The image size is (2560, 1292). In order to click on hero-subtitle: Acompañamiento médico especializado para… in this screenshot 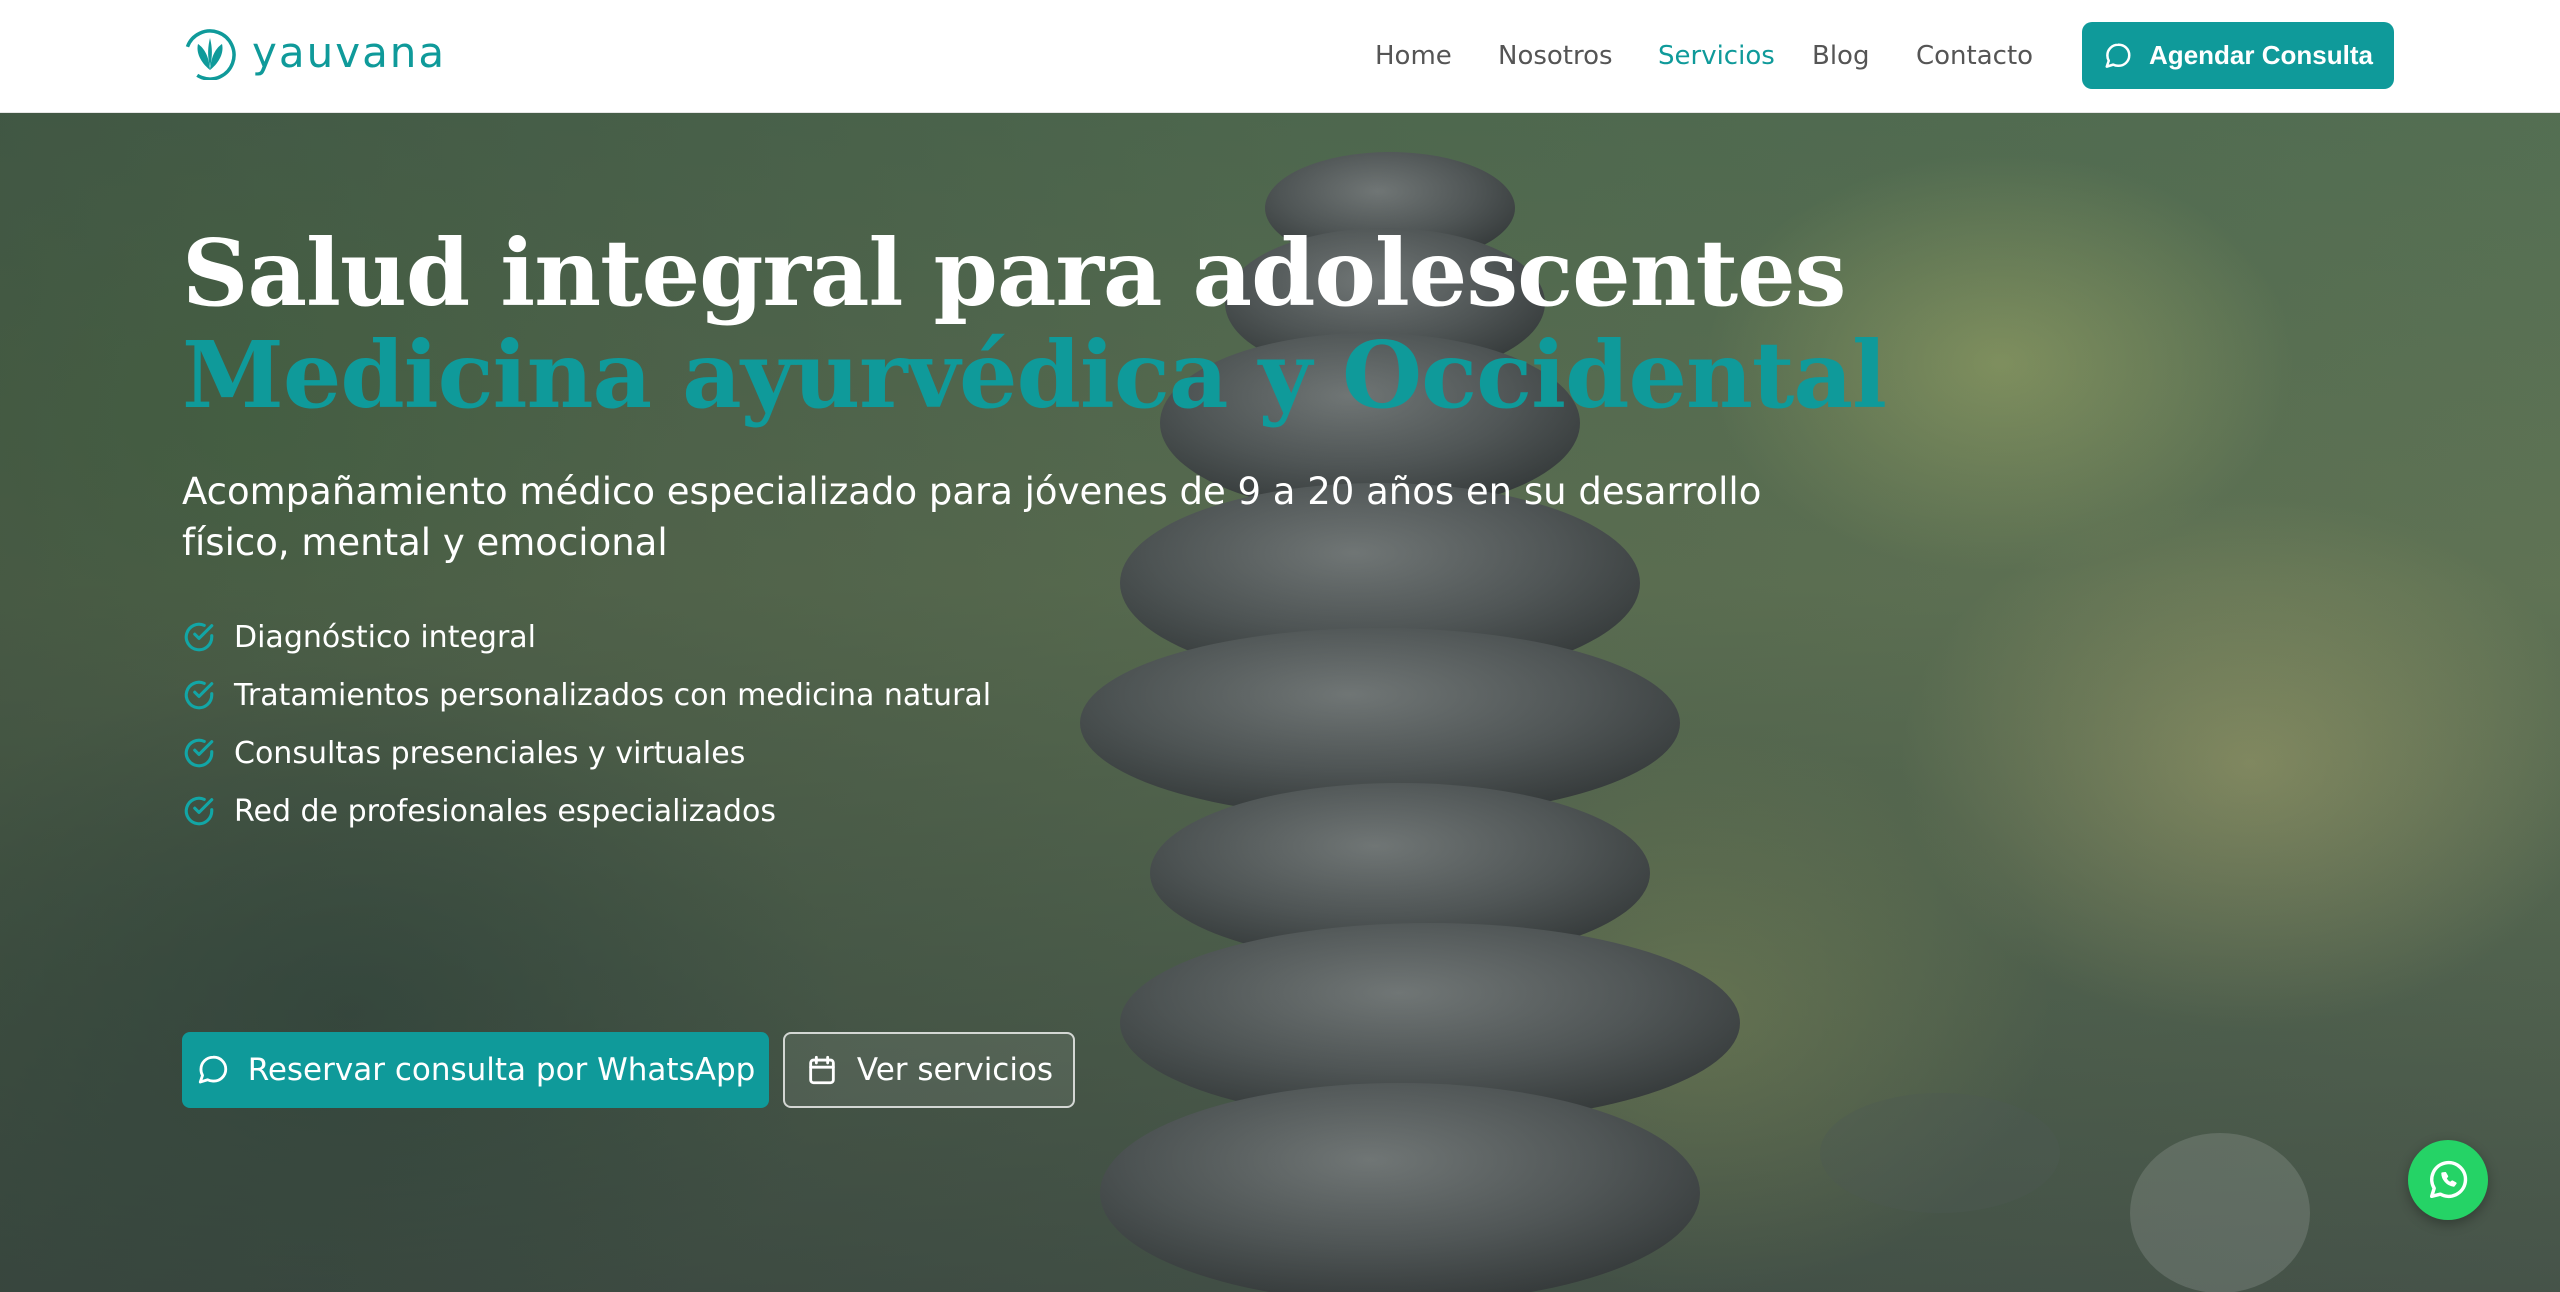, I will do `click(972, 517)`.